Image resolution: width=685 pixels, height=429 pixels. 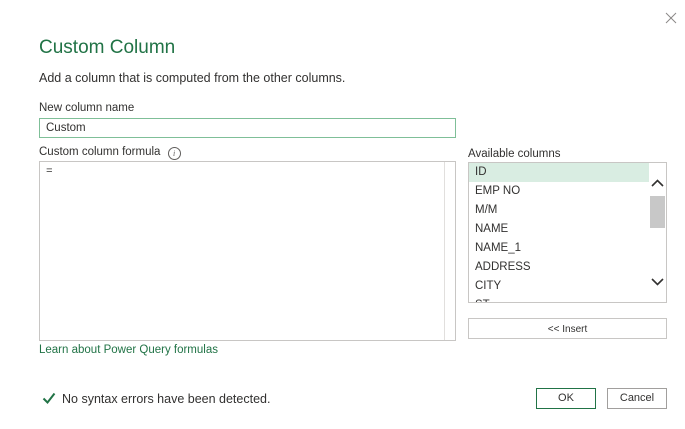 I want to click on formula-label: Custom column formula, so click(x=100, y=152).